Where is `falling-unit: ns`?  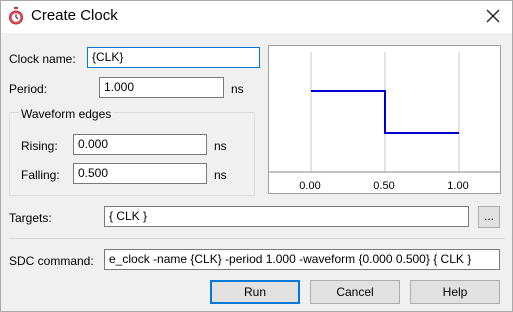
falling-unit: ns is located at coordinates (220, 175).